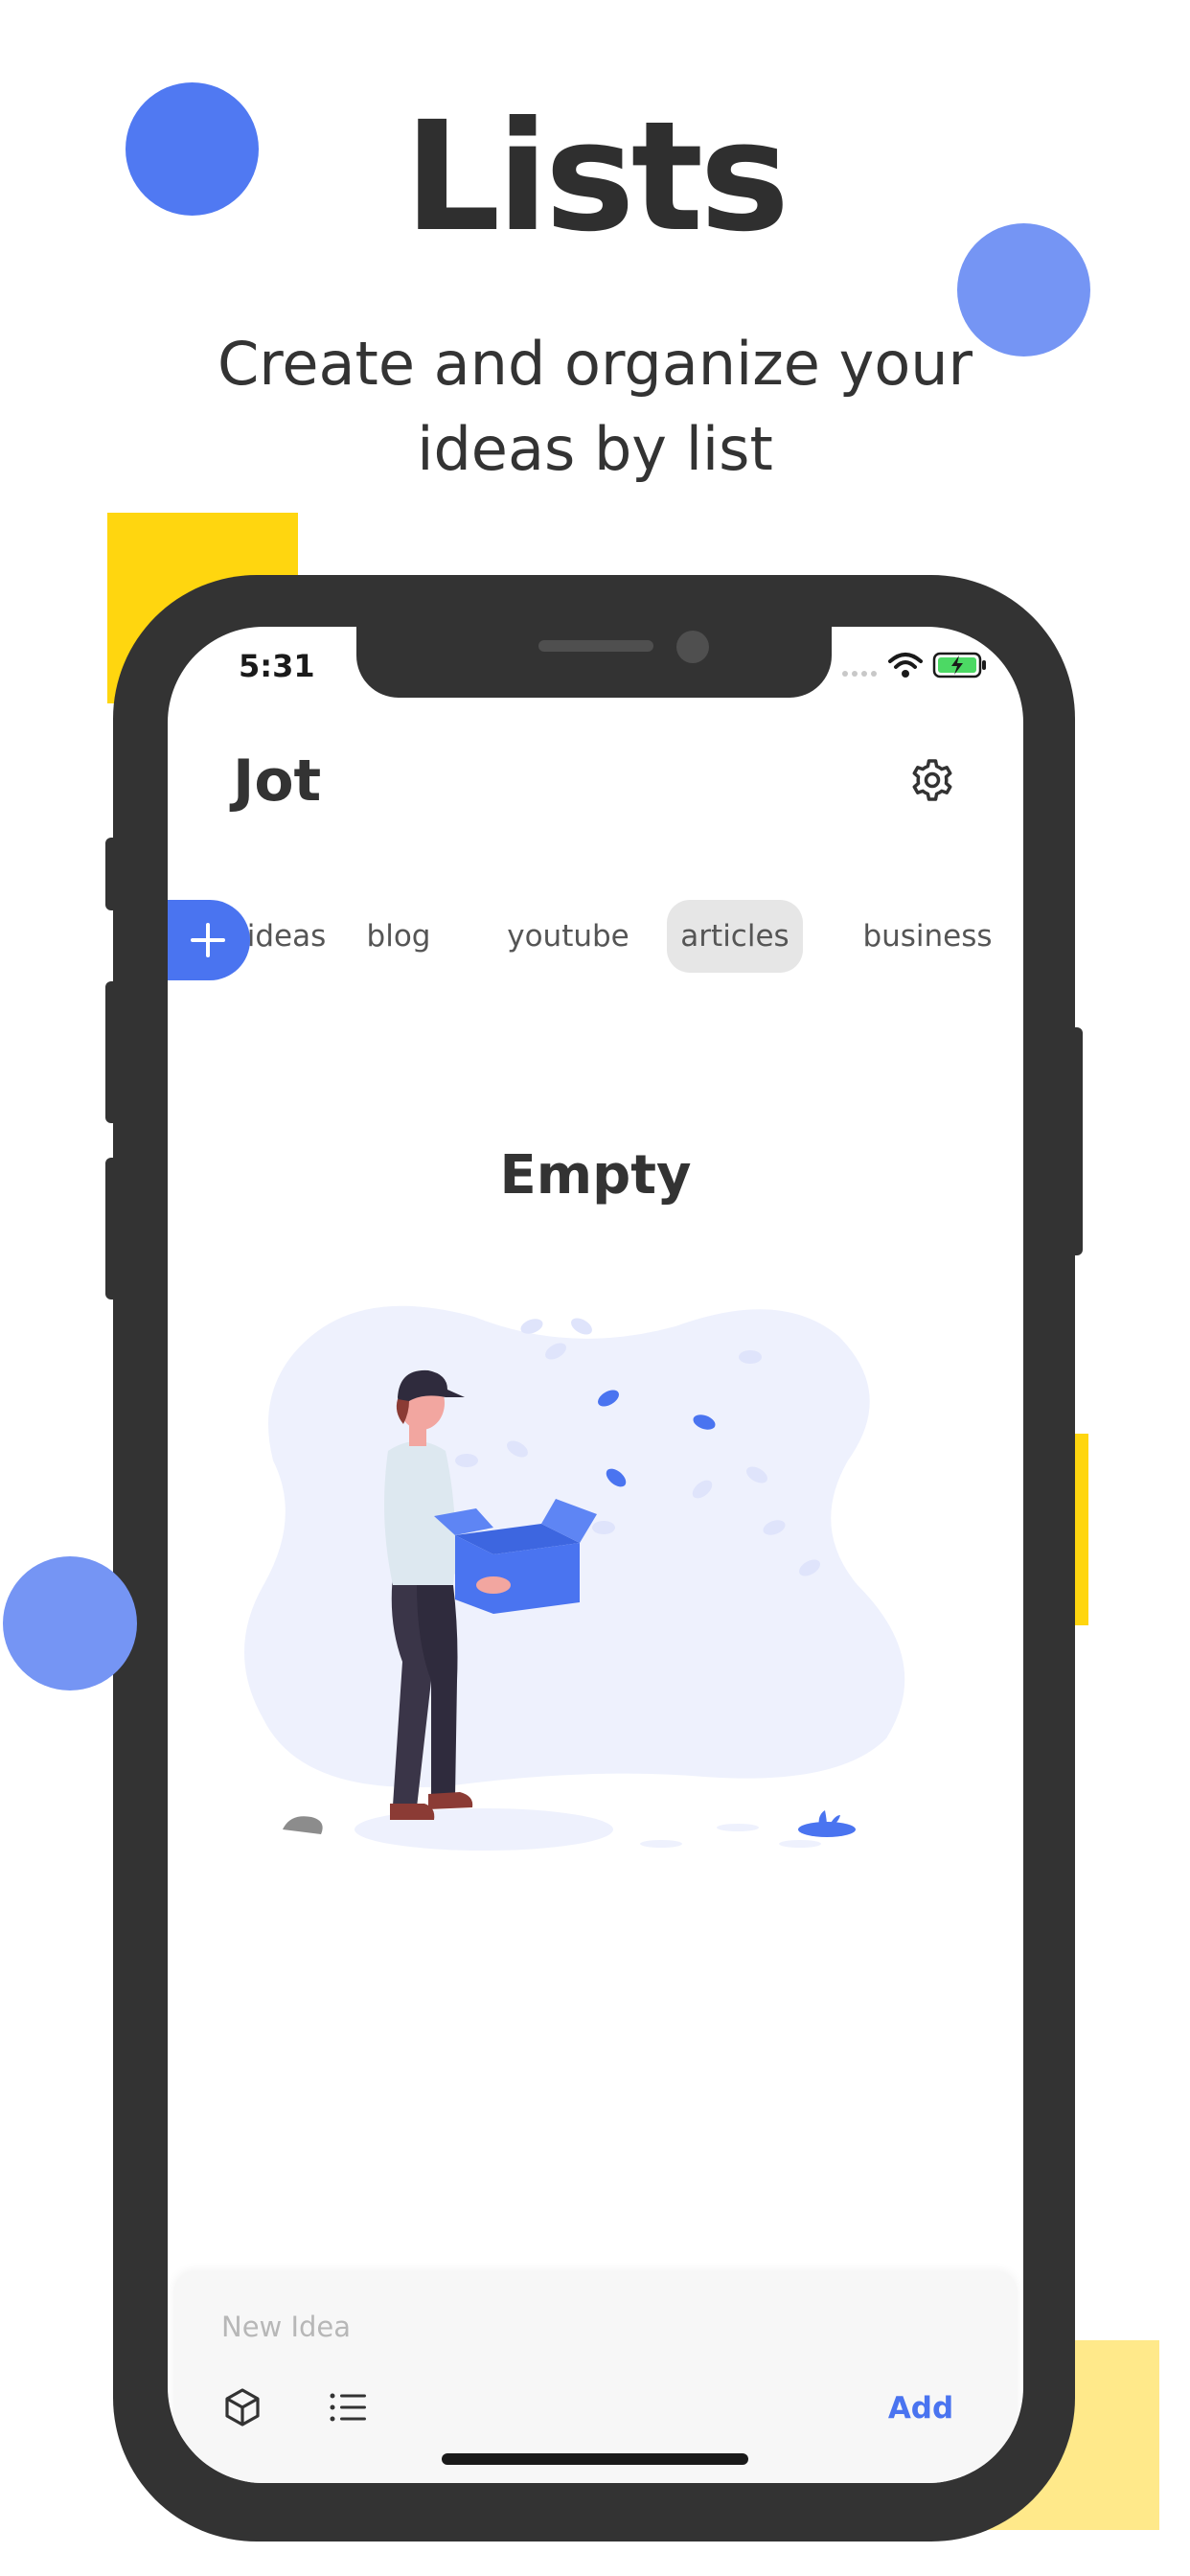 Image resolution: width=1190 pixels, height=2576 pixels. Describe the element at coordinates (574, 1578) in the screenshot. I see `empty-box-illustration` at that location.